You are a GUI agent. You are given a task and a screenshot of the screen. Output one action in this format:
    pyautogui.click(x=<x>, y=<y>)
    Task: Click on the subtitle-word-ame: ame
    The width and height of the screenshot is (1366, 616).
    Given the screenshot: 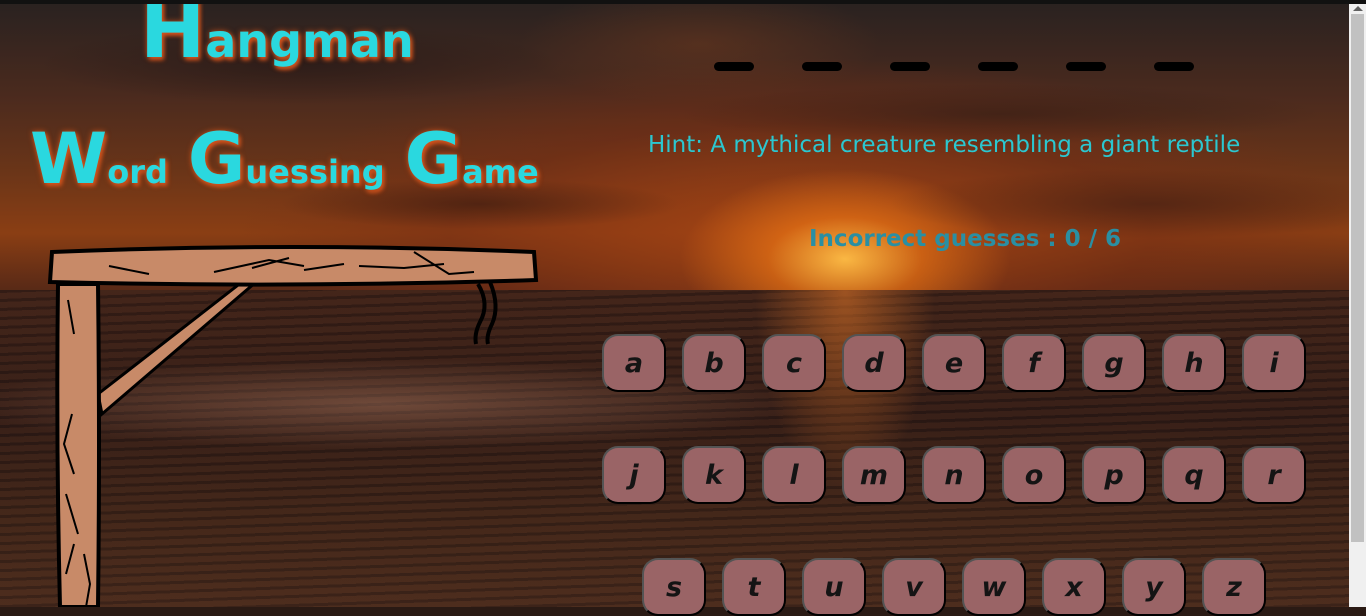 What is the action you would take?
    pyautogui.click(x=500, y=172)
    